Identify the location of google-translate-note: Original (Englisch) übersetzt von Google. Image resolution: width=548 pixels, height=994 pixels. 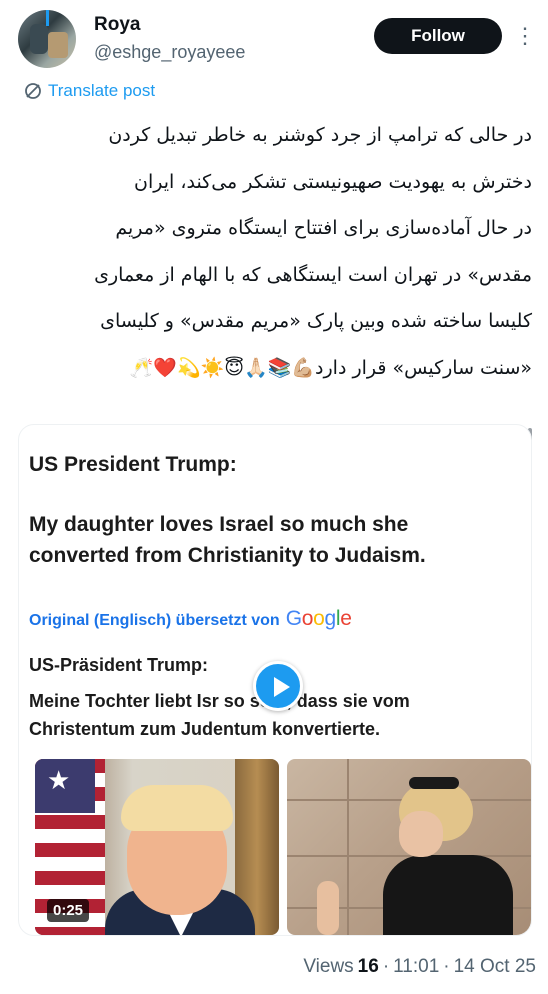
(190, 619).